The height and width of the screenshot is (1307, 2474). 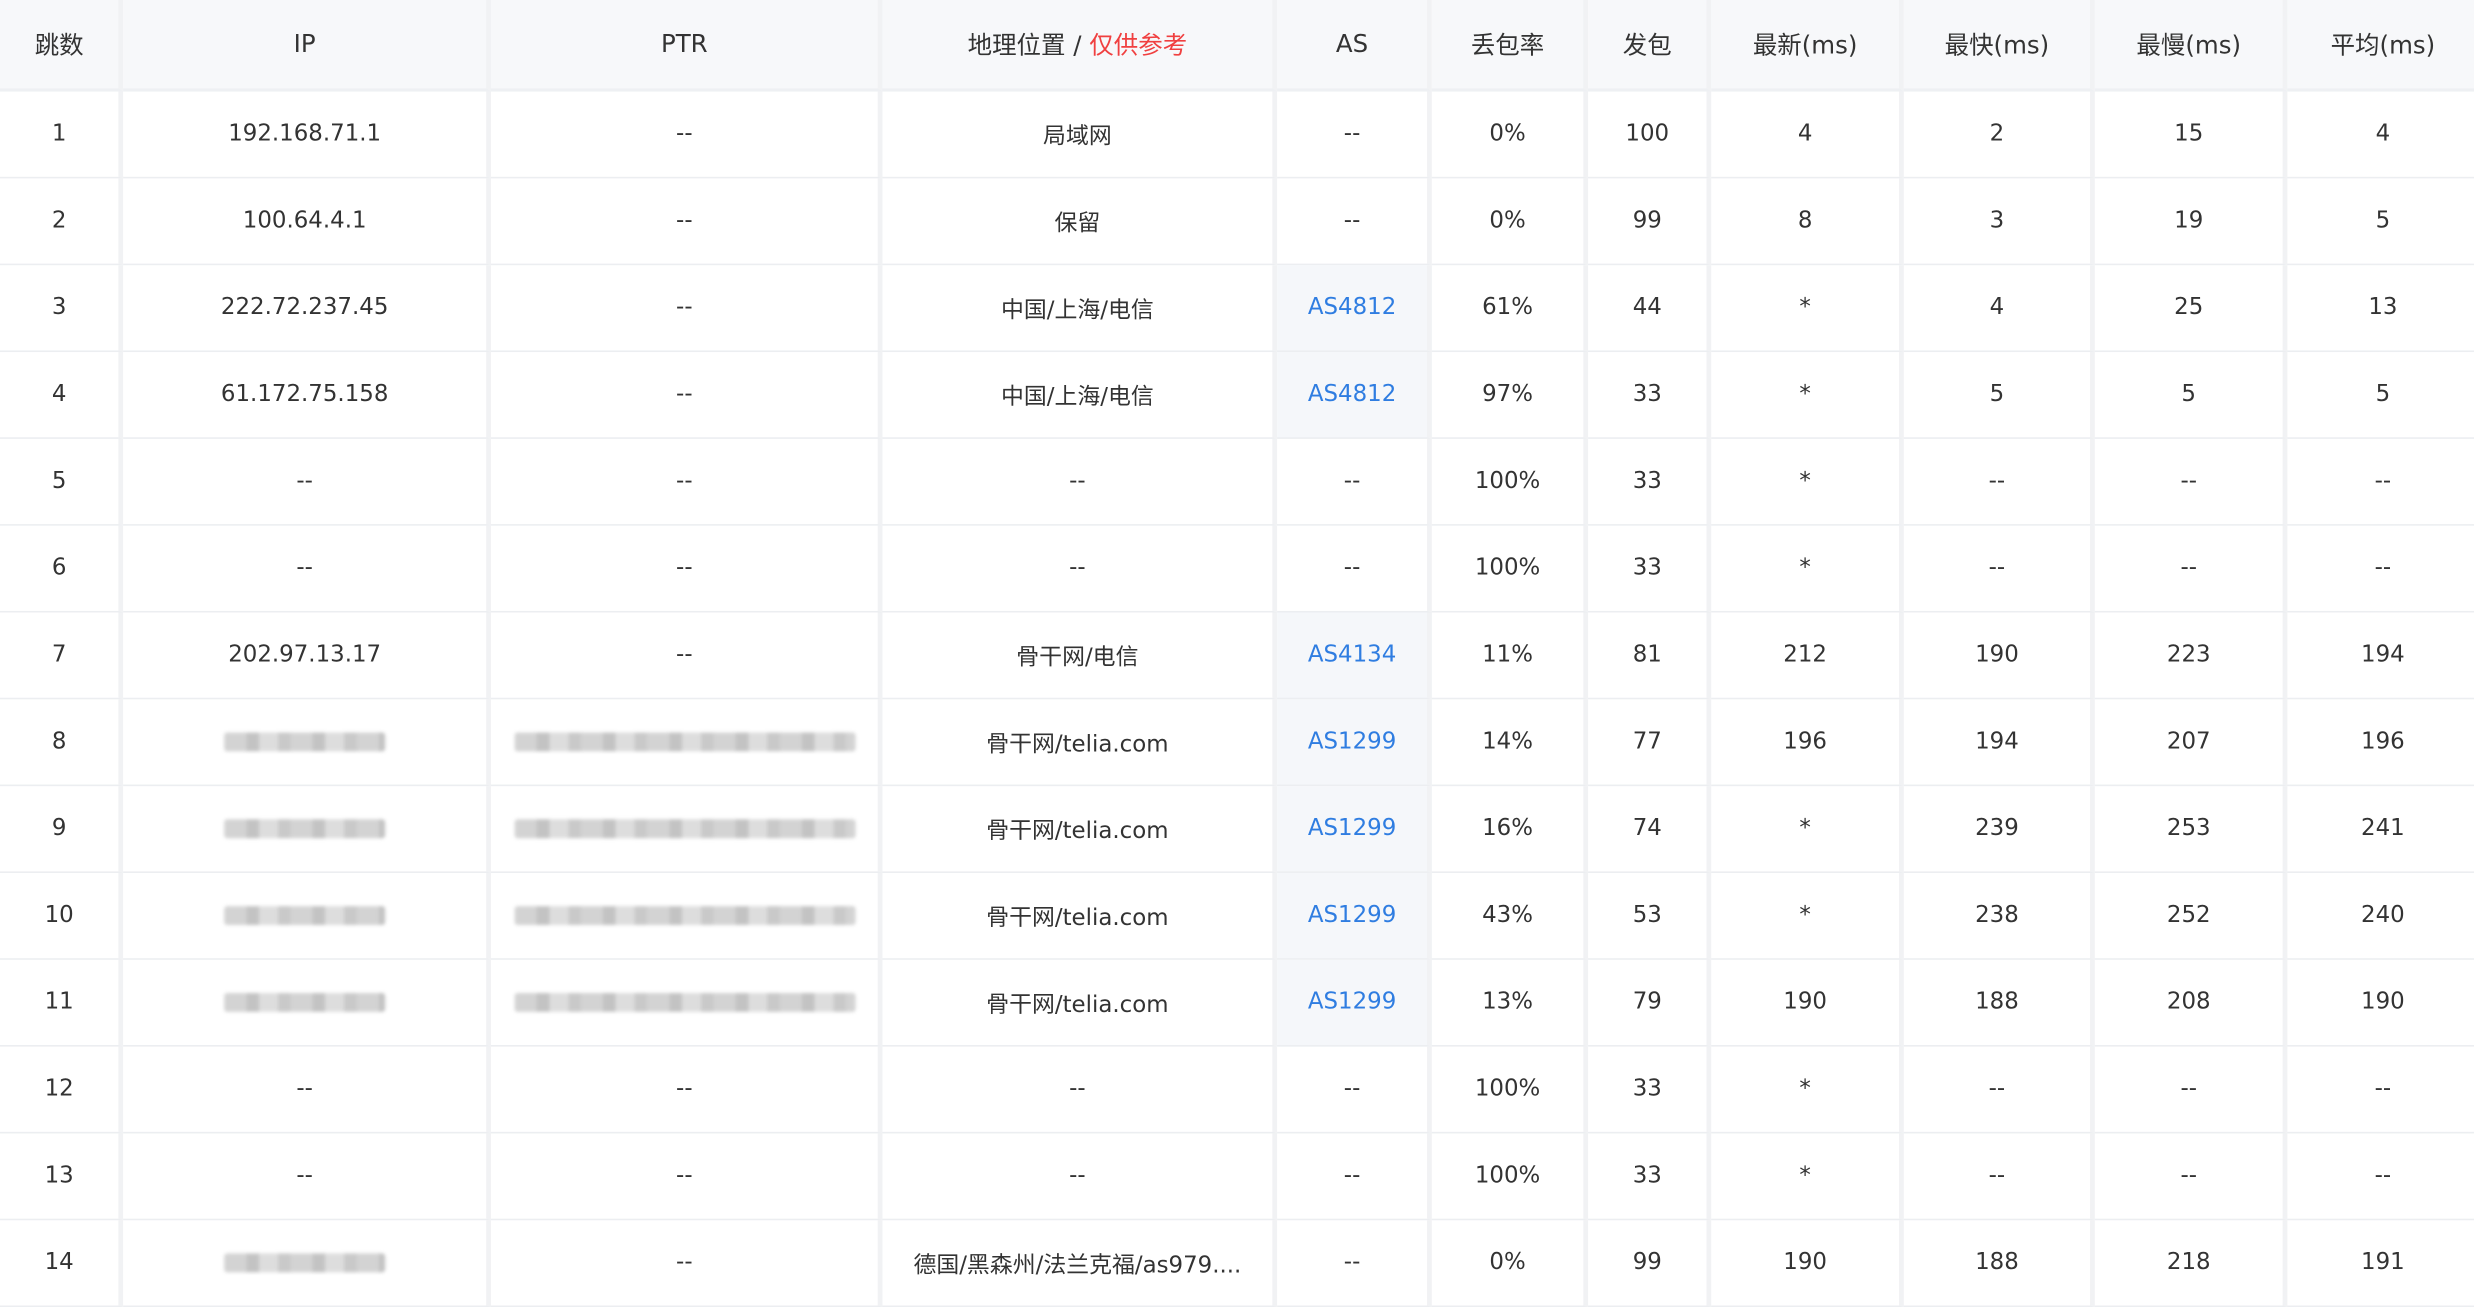 What do you see at coordinates (59, 568) in the screenshot?
I see `hop-cell-text: 6` at bounding box center [59, 568].